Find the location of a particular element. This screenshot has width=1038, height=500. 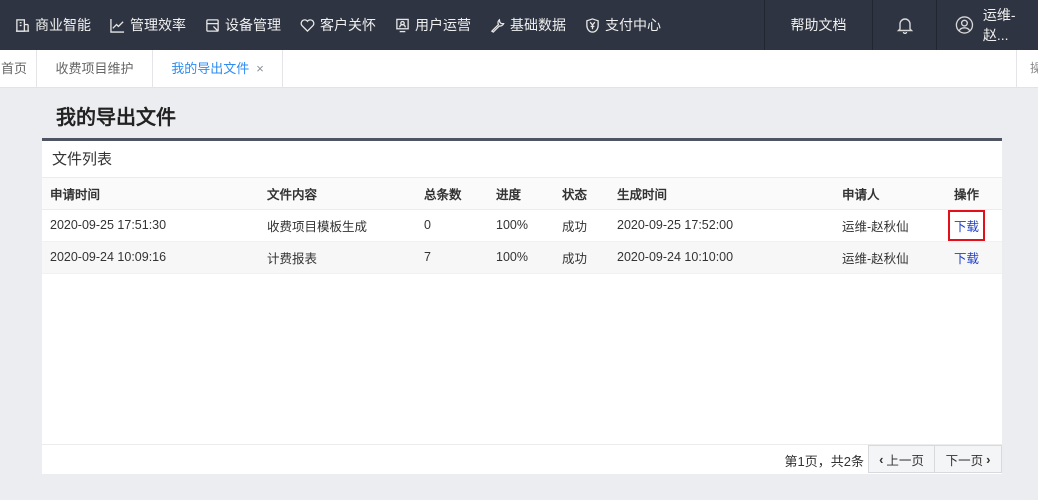

shield-yen-icon is located at coordinates (592, 25).